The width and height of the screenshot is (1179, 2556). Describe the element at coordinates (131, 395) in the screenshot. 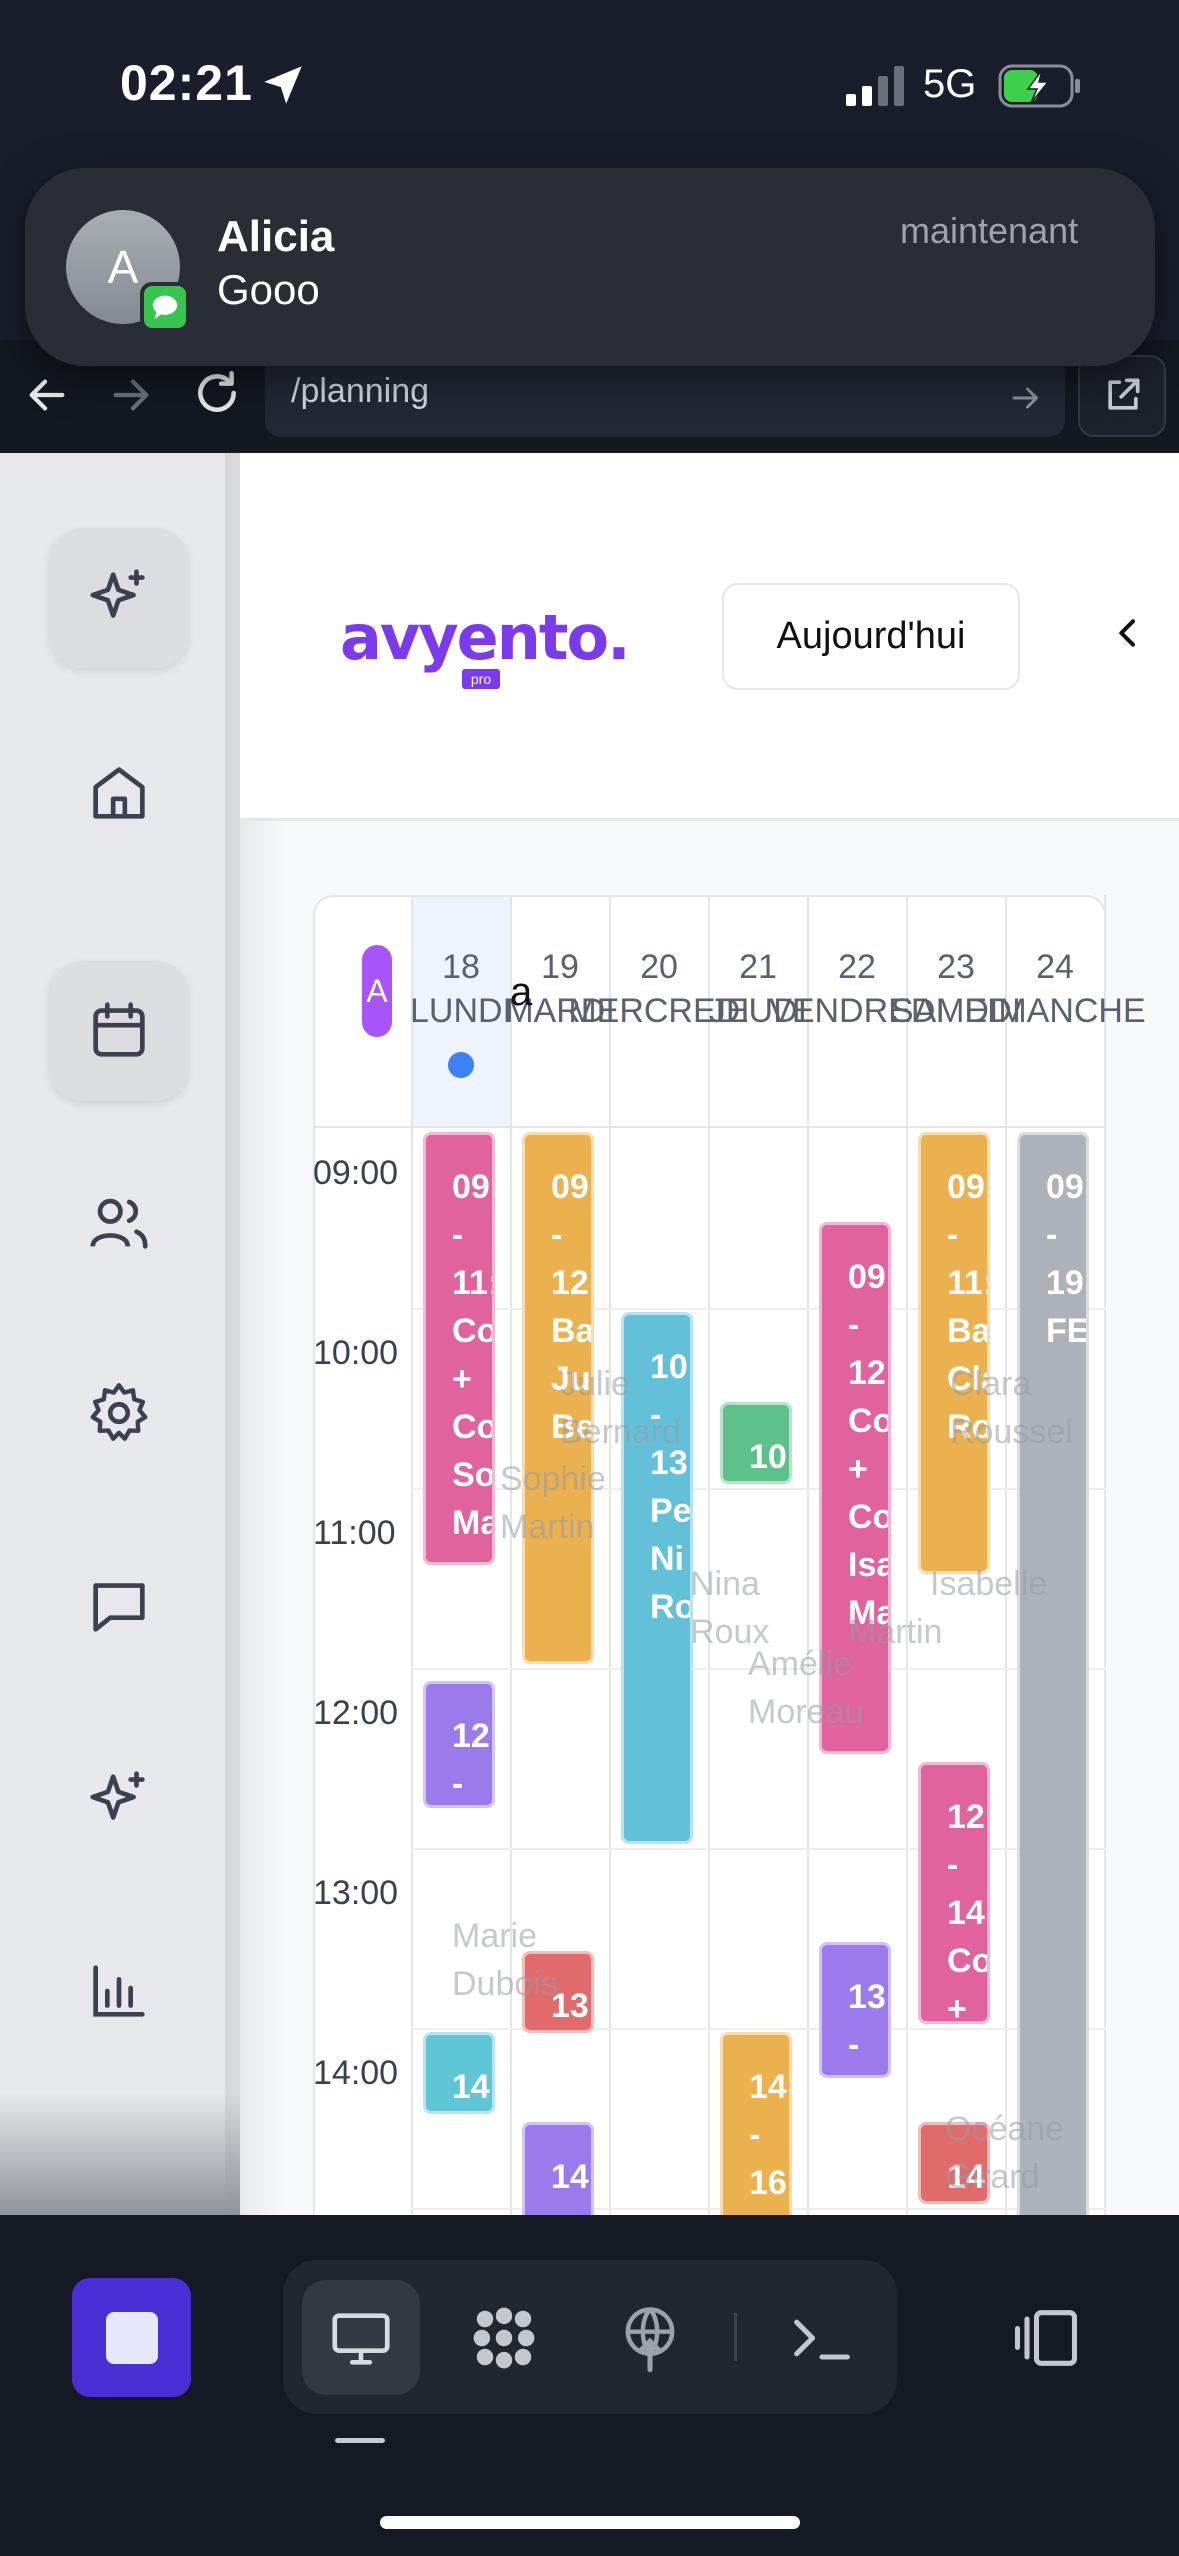

I see `forward-icon` at that location.